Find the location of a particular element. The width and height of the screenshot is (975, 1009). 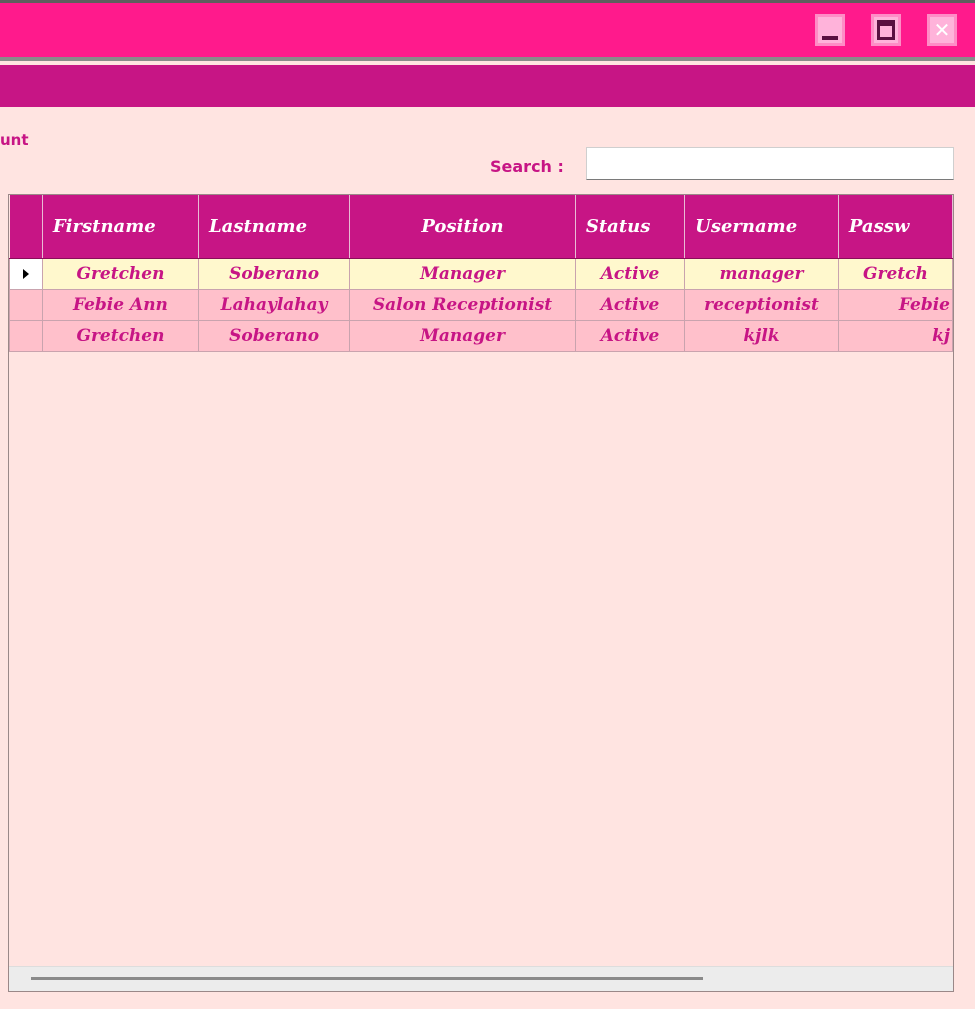

close-icon: ✕ is located at coordinates (942, 30).